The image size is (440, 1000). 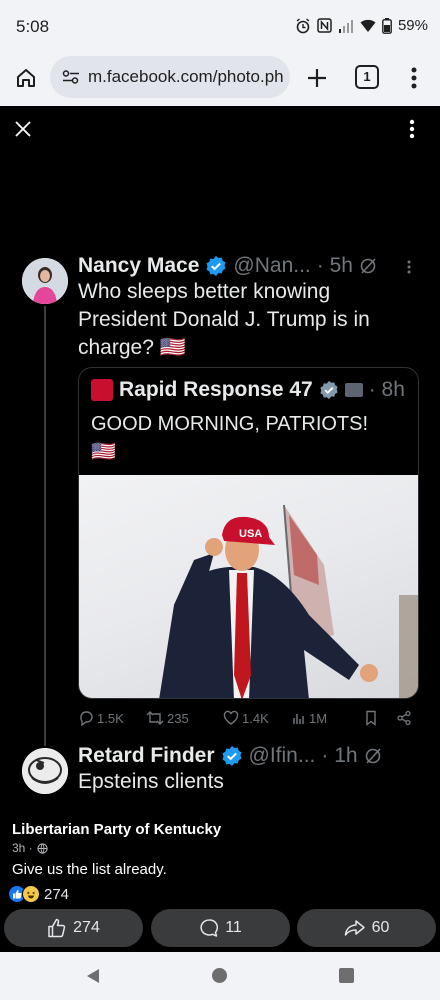 I want to click on home-nav-icon, so click(x=219, y=975).